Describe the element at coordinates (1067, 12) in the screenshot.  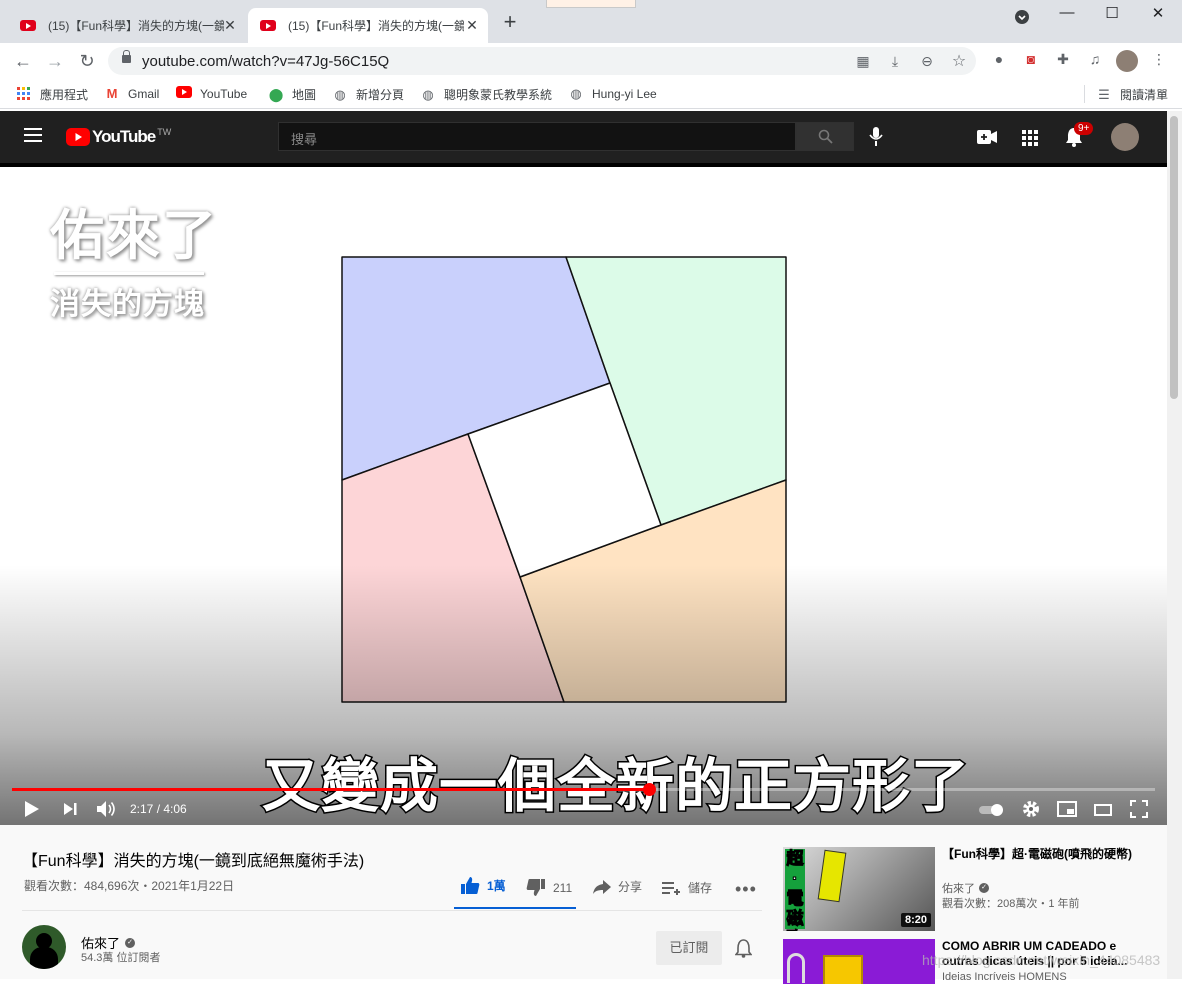
I see `minimize-icon: —` at that location.